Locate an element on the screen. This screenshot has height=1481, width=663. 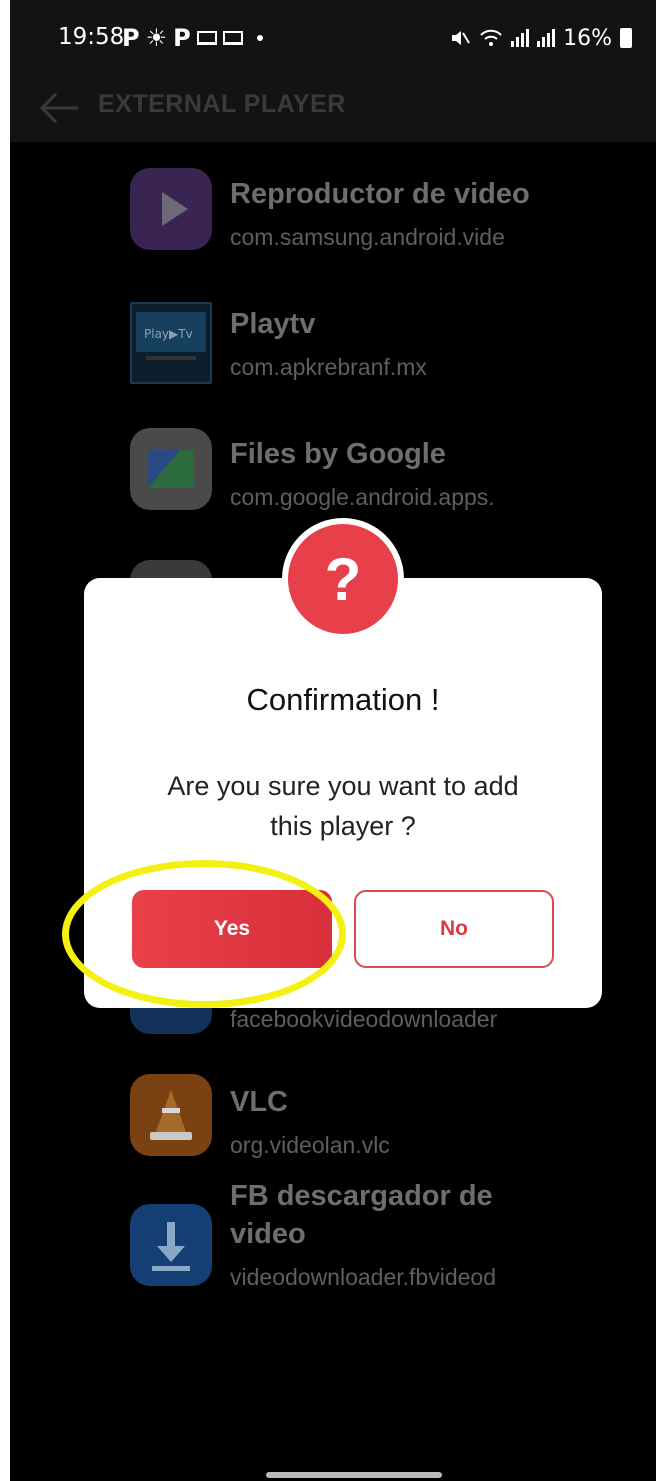
dialog-message-line: Are you sure you want to add is located at coordinates (343, 786).